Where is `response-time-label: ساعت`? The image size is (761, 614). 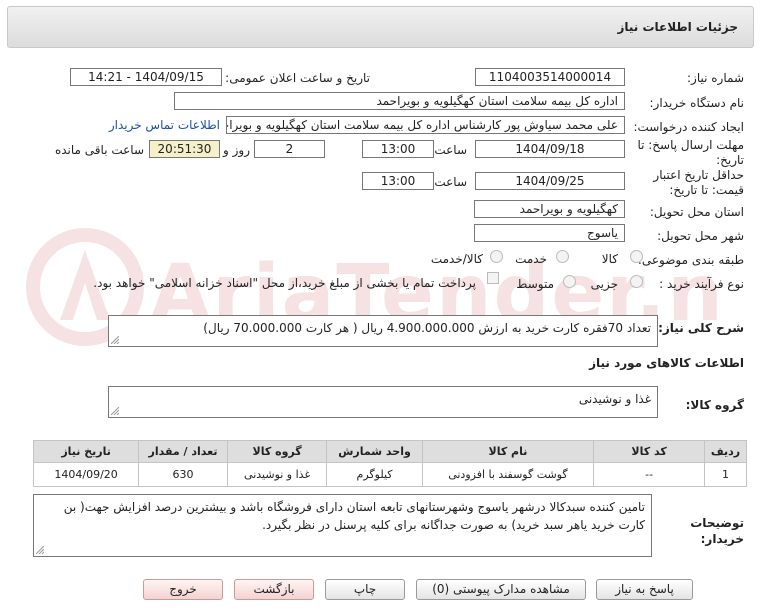 response-time-label: ساعت is located at coordinates (450, 150).